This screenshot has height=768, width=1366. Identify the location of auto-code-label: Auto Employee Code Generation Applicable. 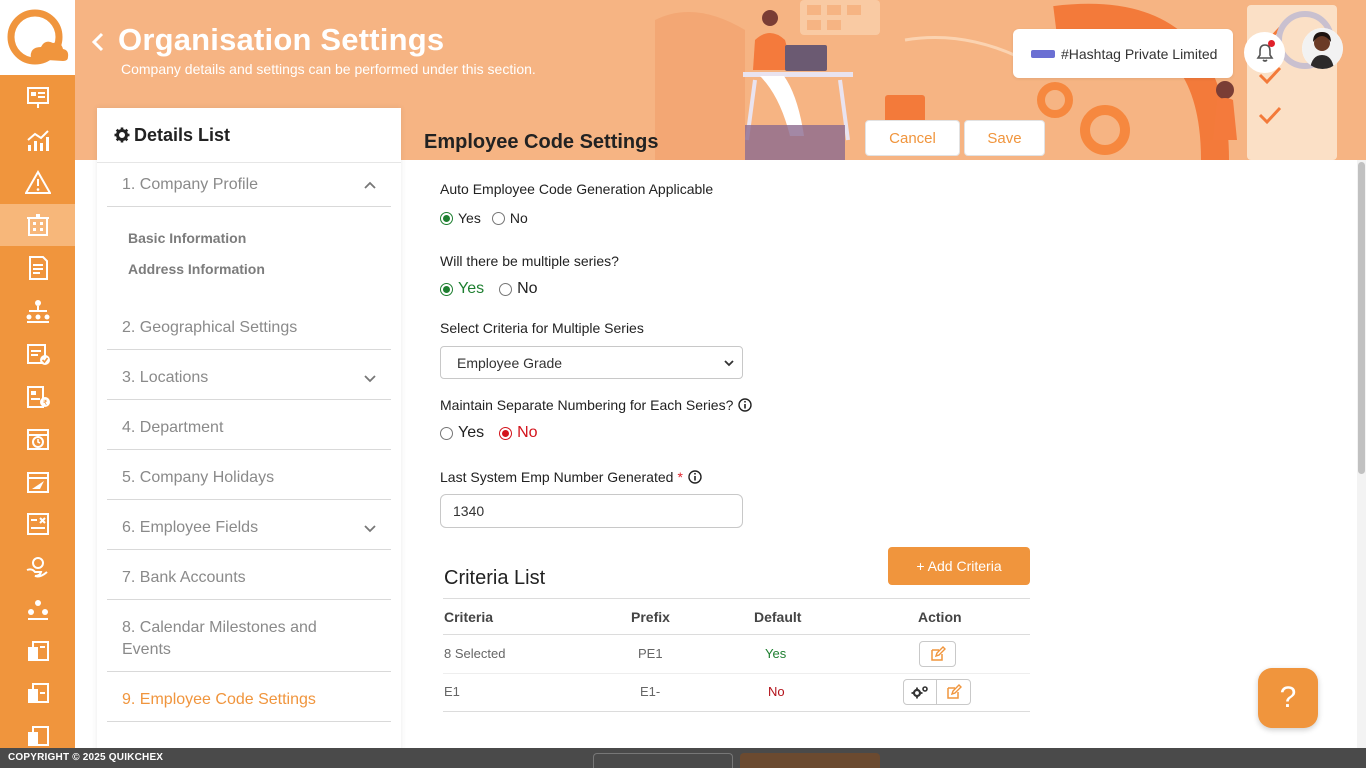
(577, 189).